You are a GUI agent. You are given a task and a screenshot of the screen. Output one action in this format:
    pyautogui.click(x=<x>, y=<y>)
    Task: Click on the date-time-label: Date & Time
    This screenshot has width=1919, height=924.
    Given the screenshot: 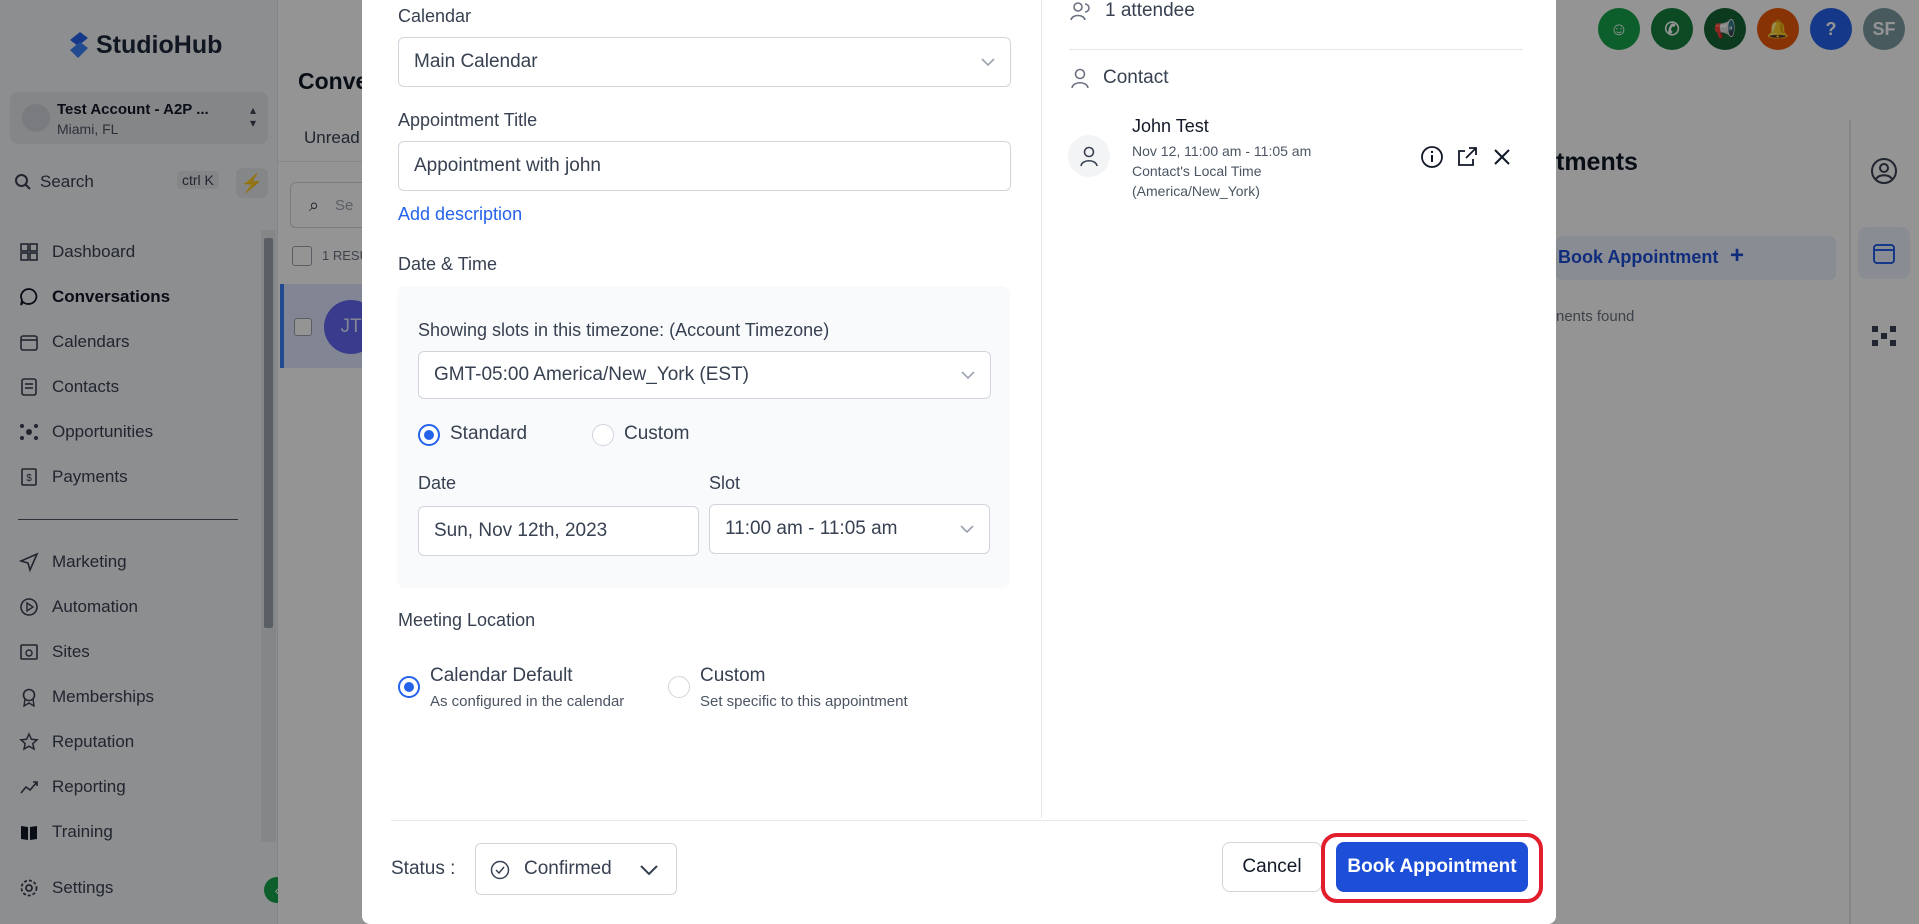 What is the action you would take?
    pyautogui.click(x=448, y=264)
    